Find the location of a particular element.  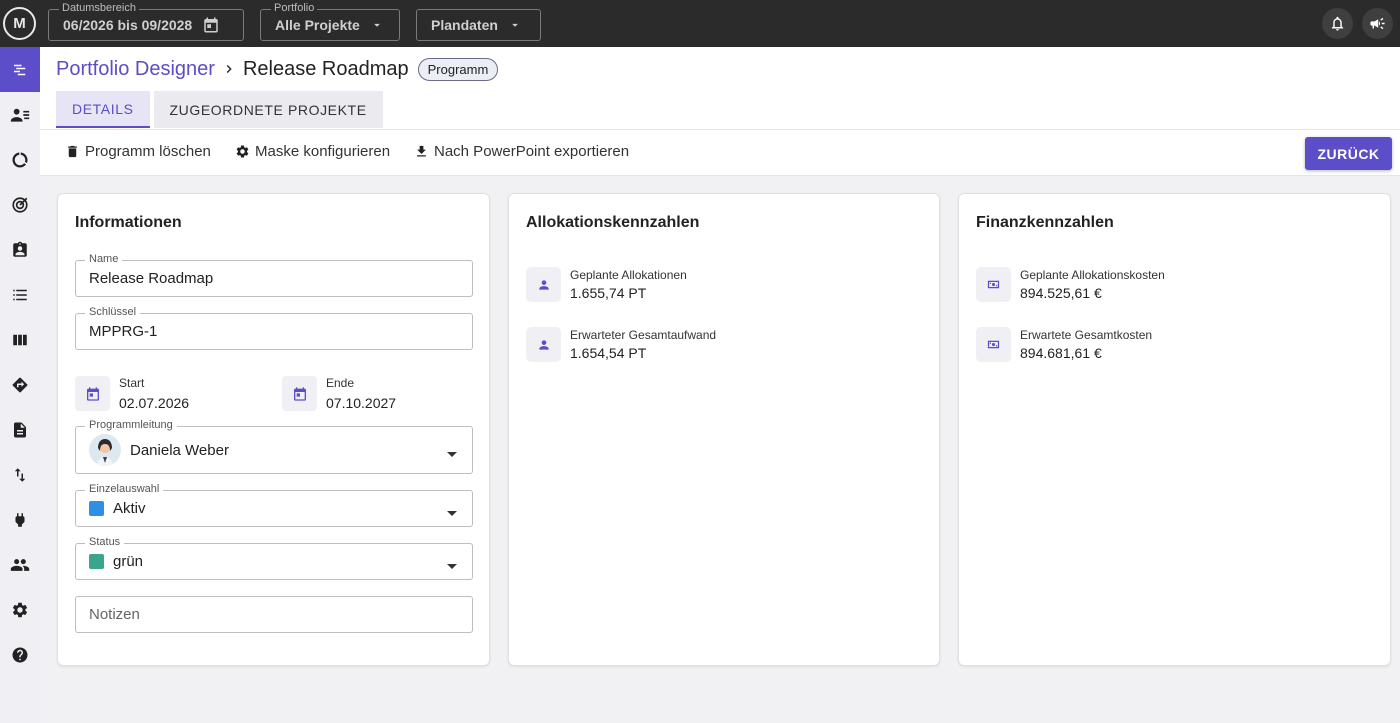

person-list-icon is located at coordinates (20, 115).